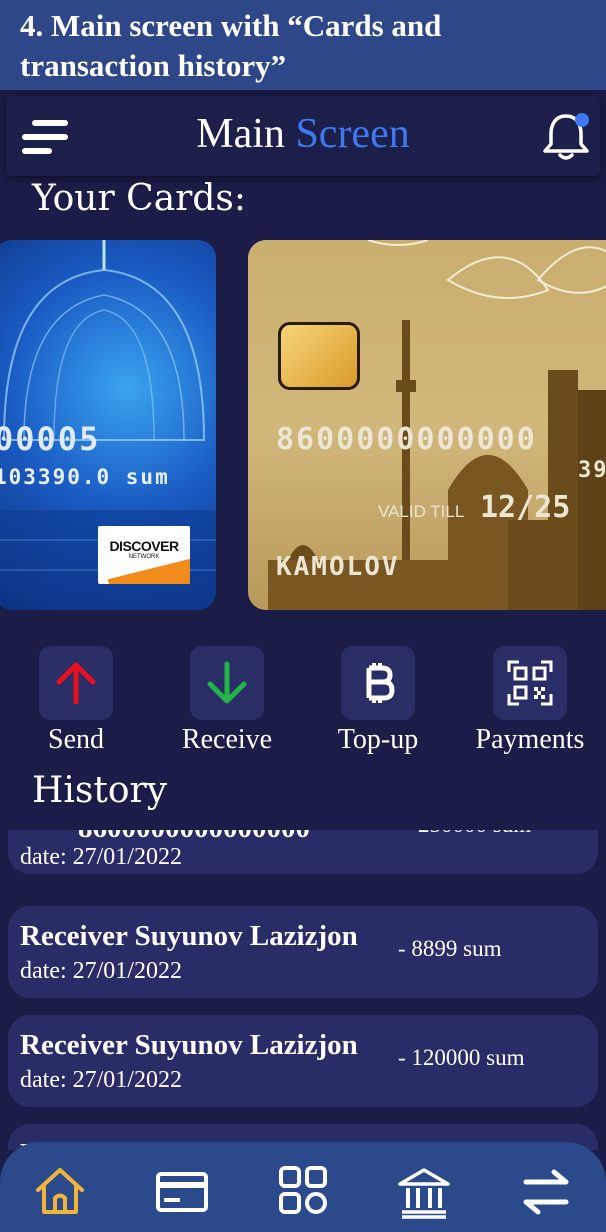 This screenshot has height=1232, width=606. Describe the element at coordinates (76, 739) in the screenshot. I see `send-label: Send` at that location.